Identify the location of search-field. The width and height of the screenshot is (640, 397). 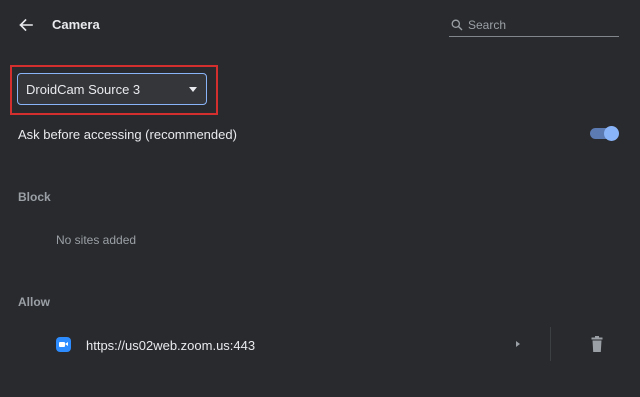
(534, 26).